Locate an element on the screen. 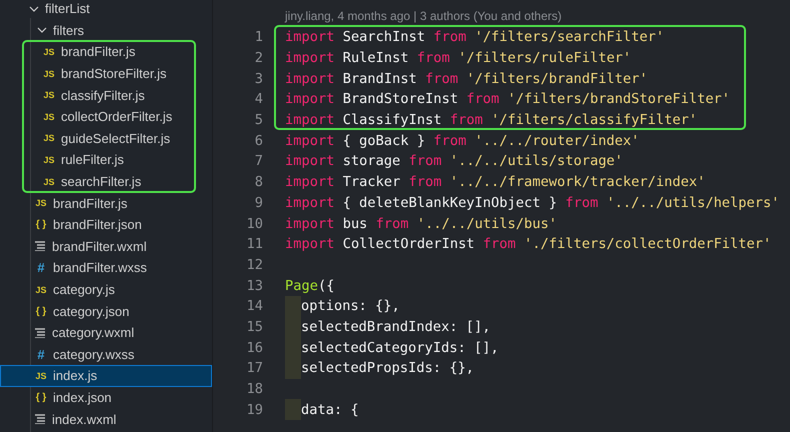 The width and height of the screenshot is (790, 432). line-number: 19 is located at coordinates (254, 410).